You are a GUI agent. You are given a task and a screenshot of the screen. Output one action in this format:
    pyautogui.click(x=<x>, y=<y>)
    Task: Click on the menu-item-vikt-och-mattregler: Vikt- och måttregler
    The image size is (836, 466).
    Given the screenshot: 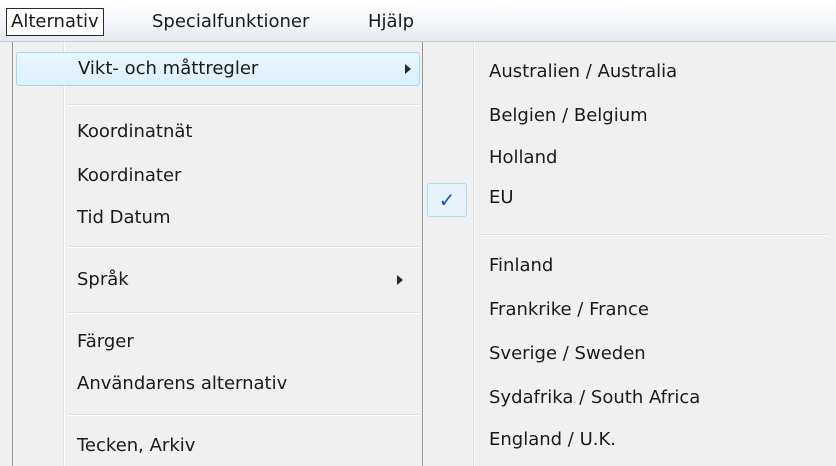 What is the action you would take?
    pyautogui.click(x=218, y=69)
    